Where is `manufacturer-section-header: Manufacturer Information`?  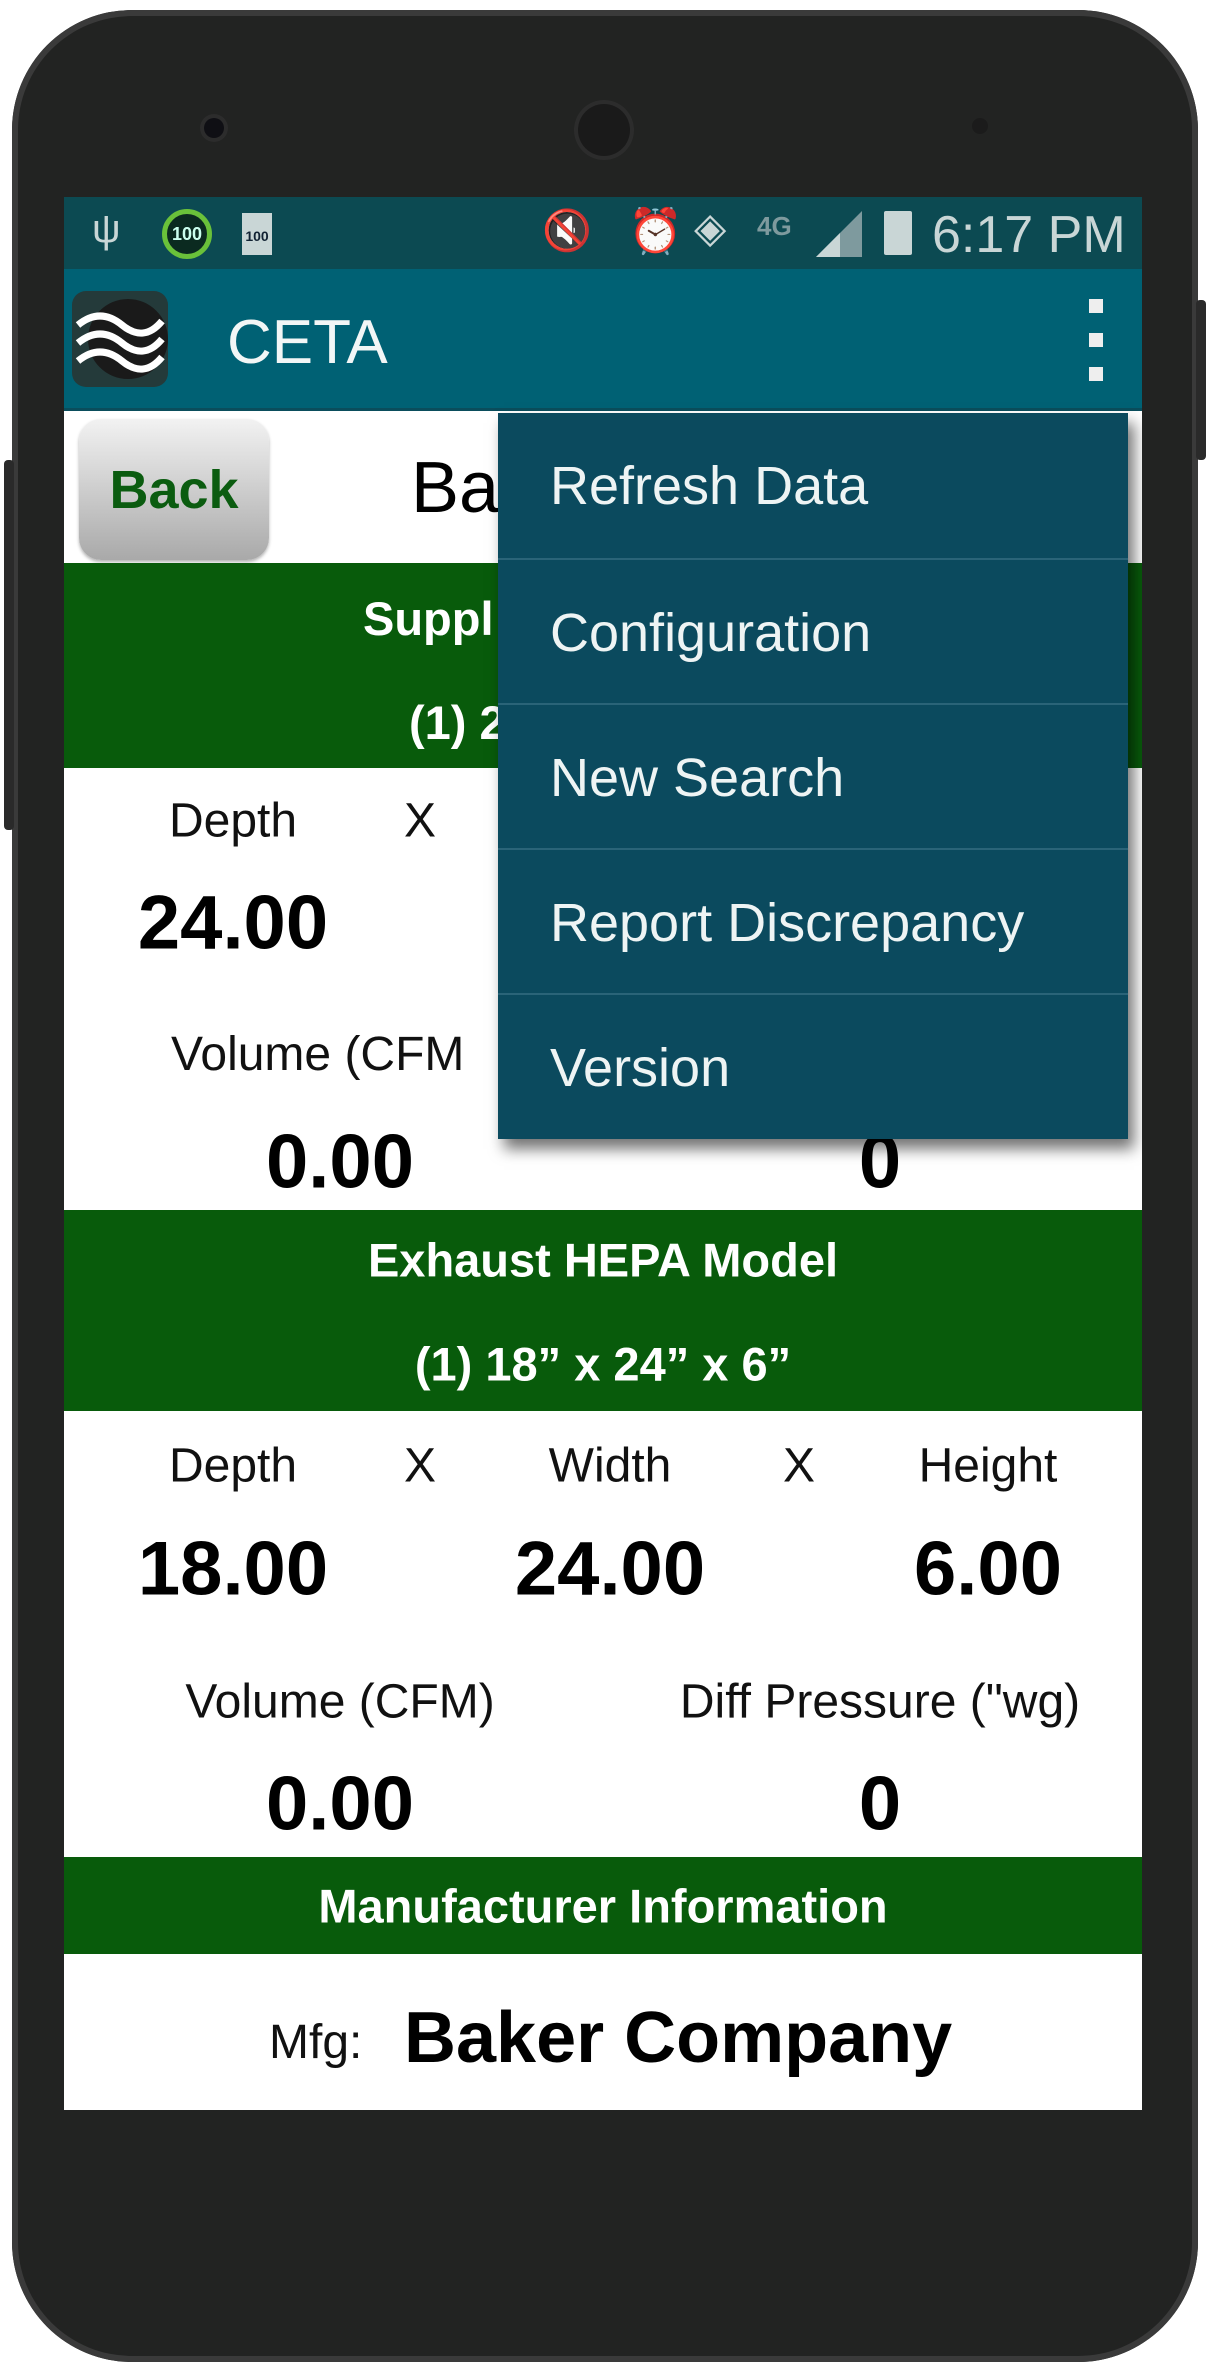
manufacturer-section-header: Manufacturer Information is located at coordinates (603, 1905).